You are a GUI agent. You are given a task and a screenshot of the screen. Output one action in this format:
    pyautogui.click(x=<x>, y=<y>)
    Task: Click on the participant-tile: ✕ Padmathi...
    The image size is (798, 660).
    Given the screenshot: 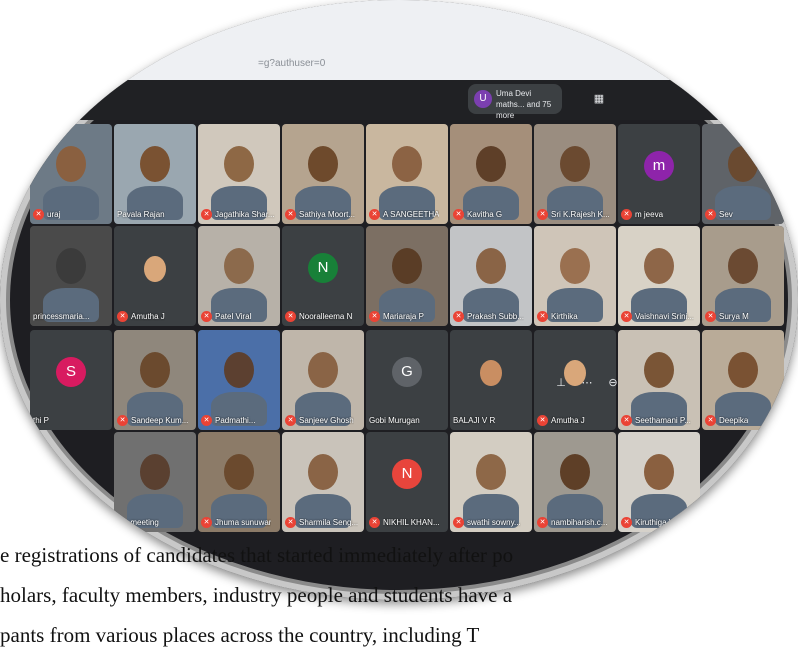 What is the action you would take?
    pyautogui.click(x=239, y=380)
    